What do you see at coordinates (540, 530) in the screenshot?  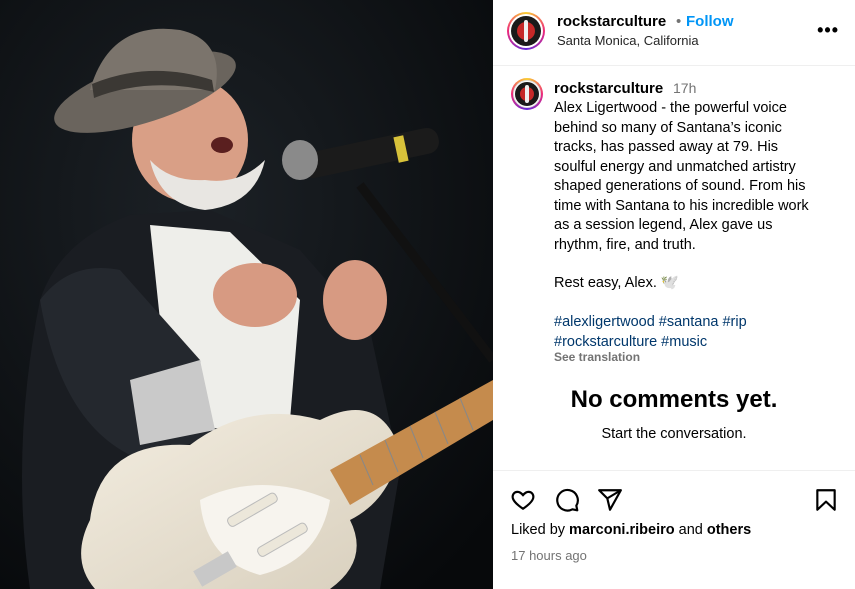 I see `liked-prefix: Liked by` at bounding box center [540, 530].